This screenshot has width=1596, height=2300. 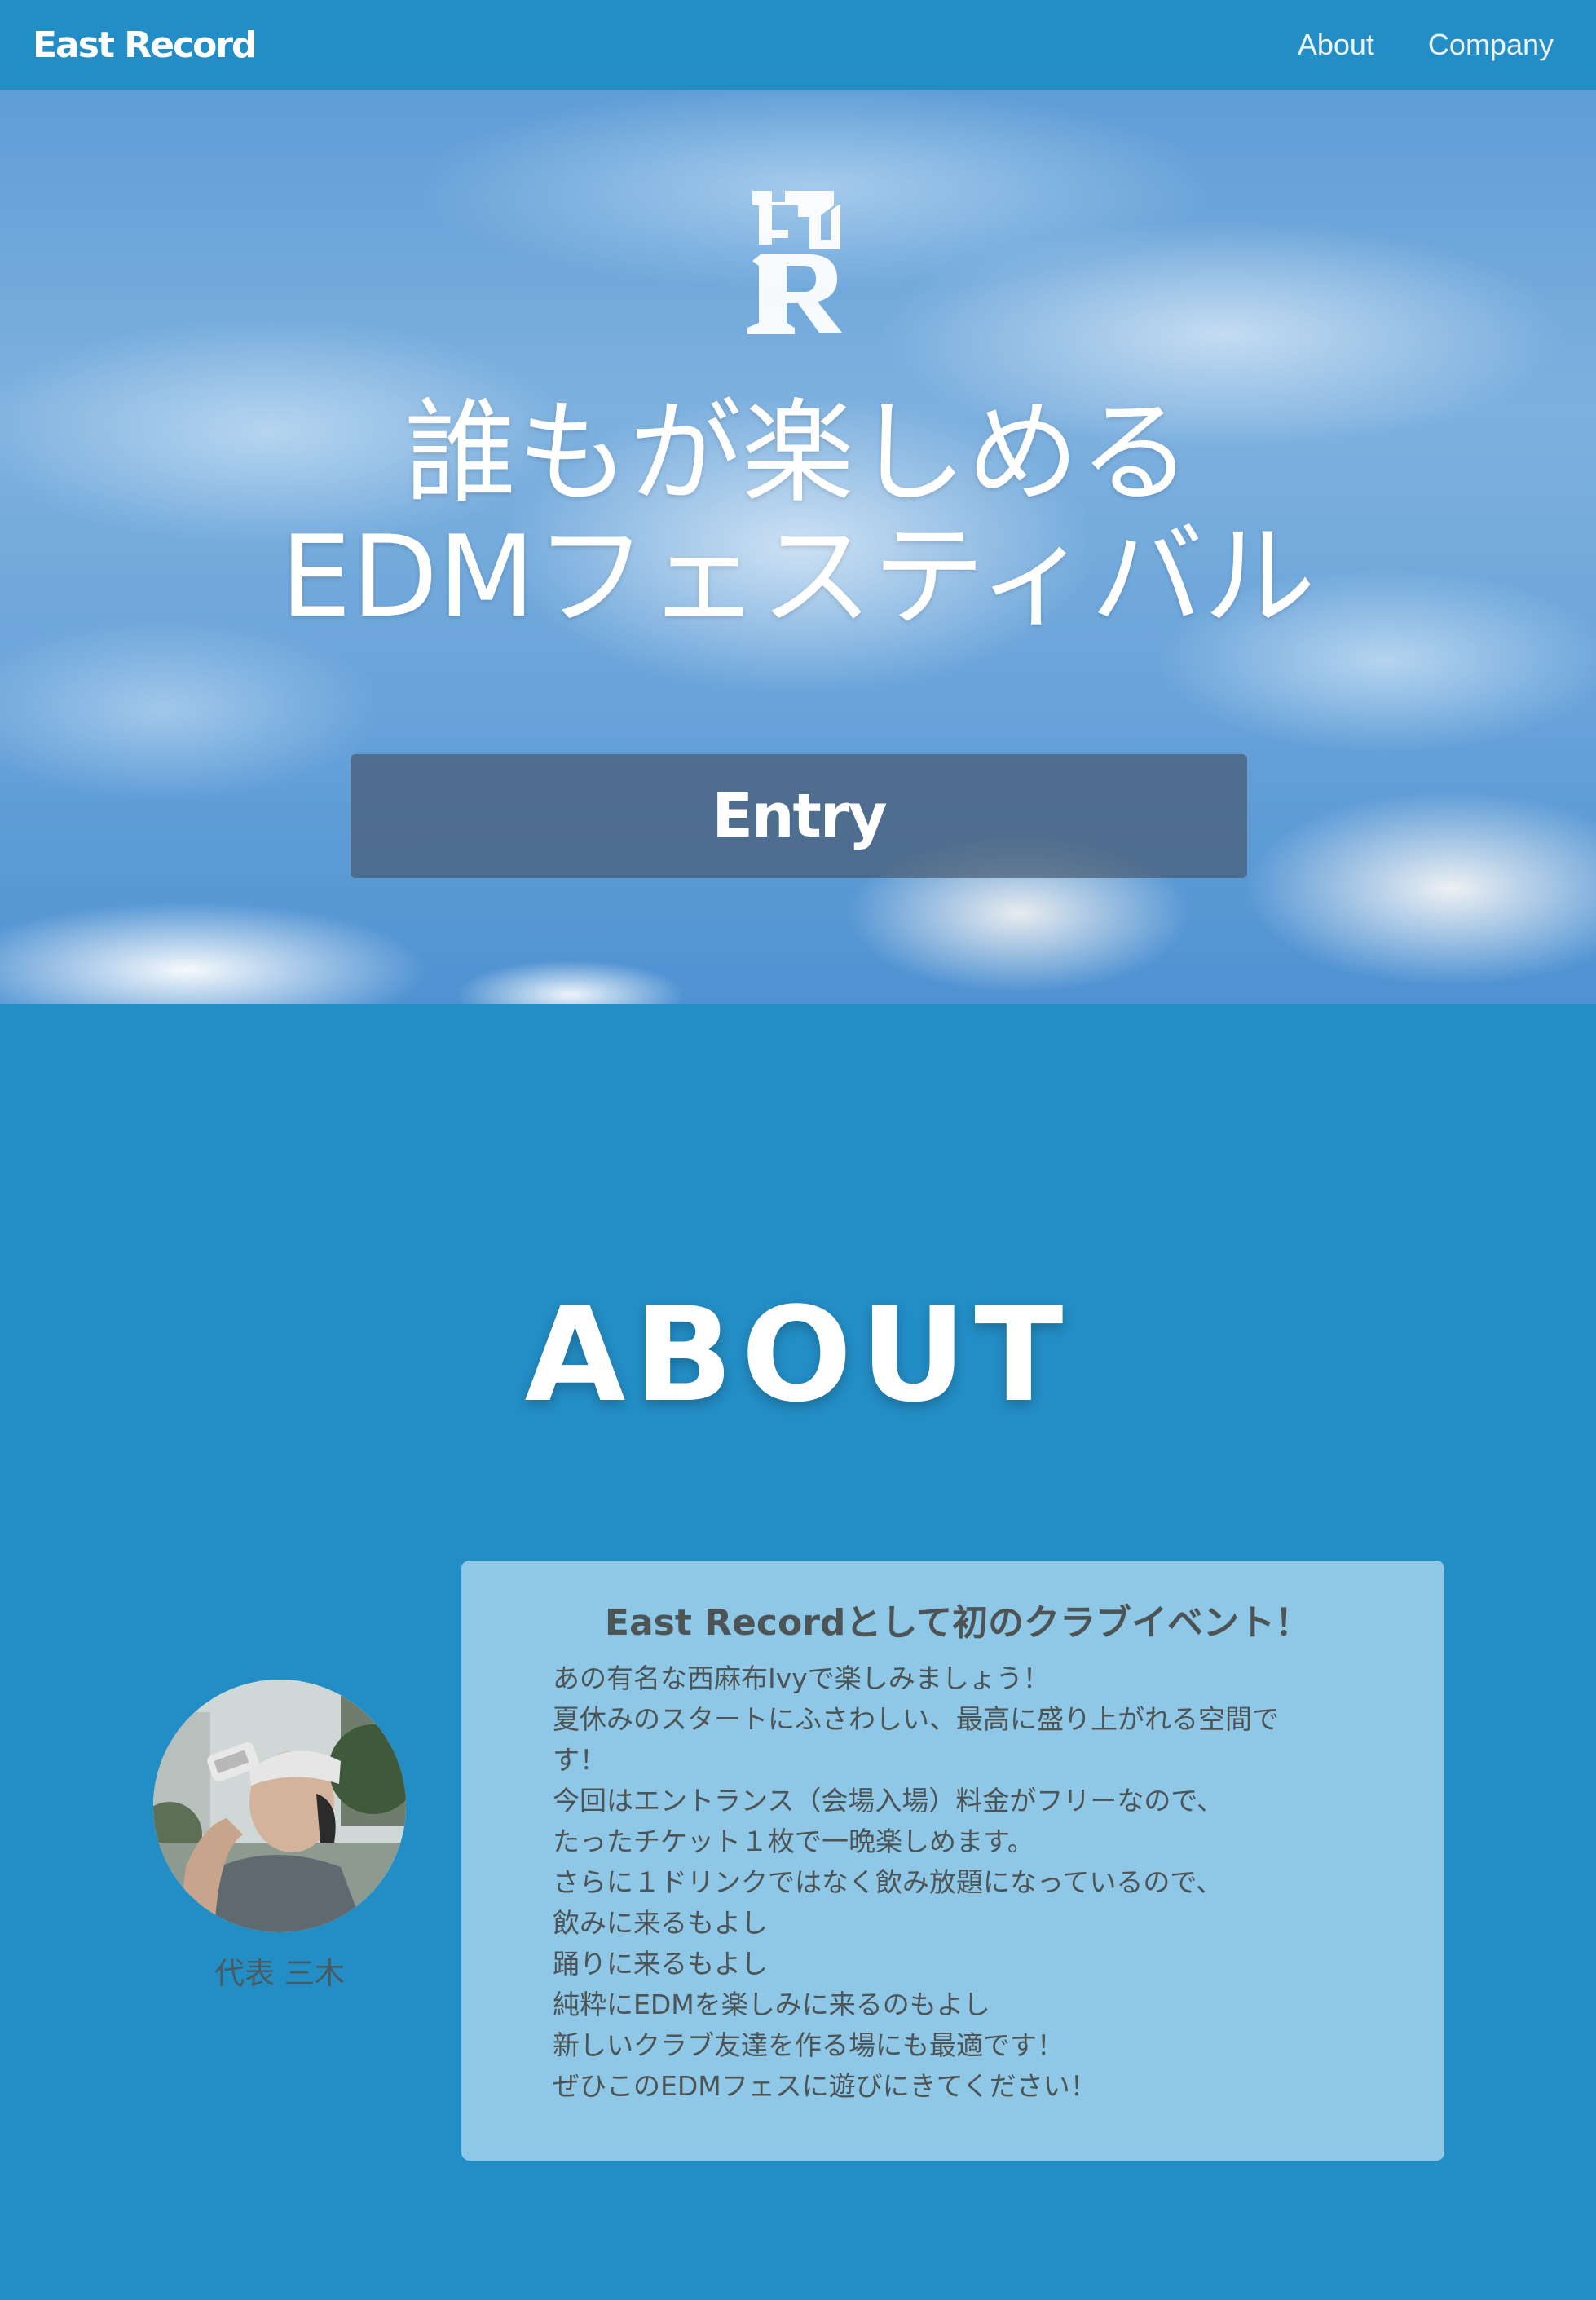 I want to click on nav-links: About Company, so click(x=1430, y=45).